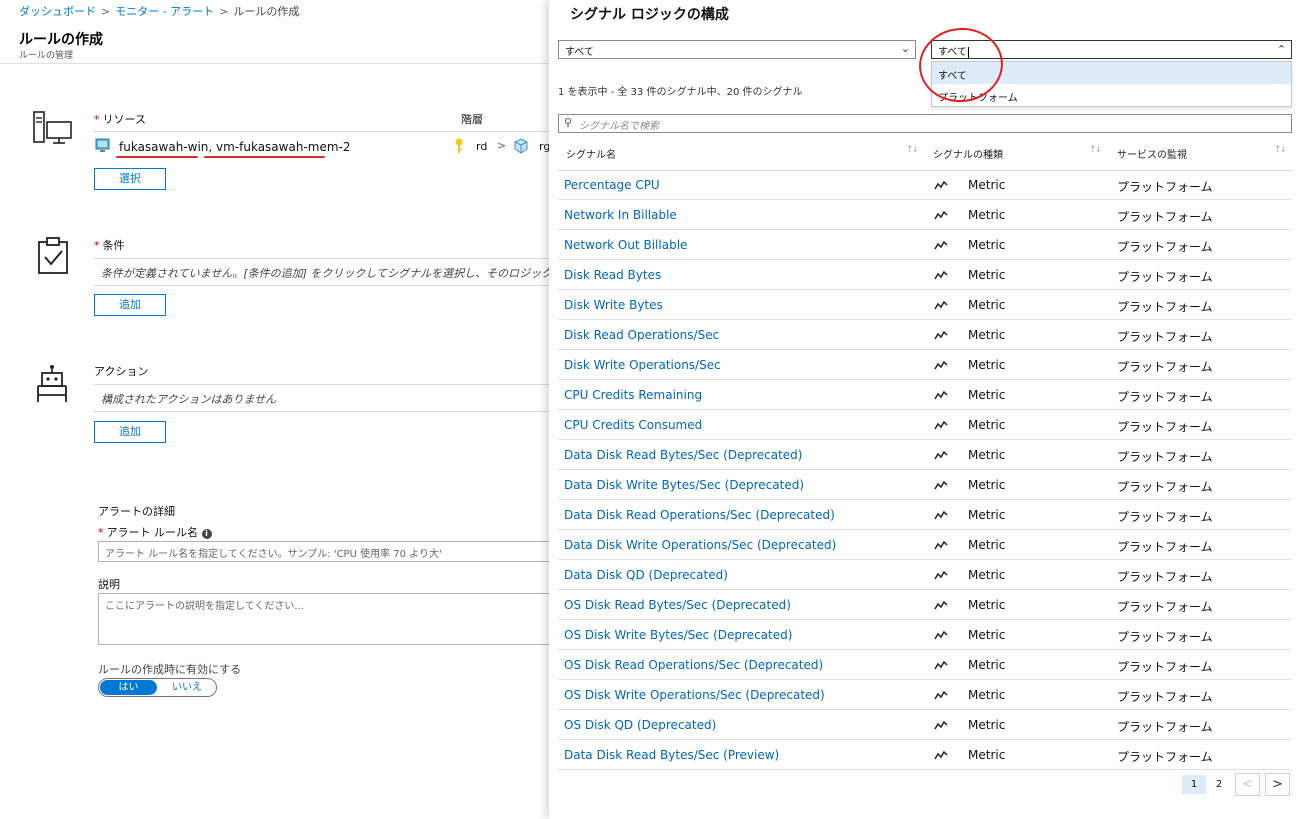 The height and width of the screenshot is (819, 1298). I want to click on page-1-button: 1, so click(1194, 784).